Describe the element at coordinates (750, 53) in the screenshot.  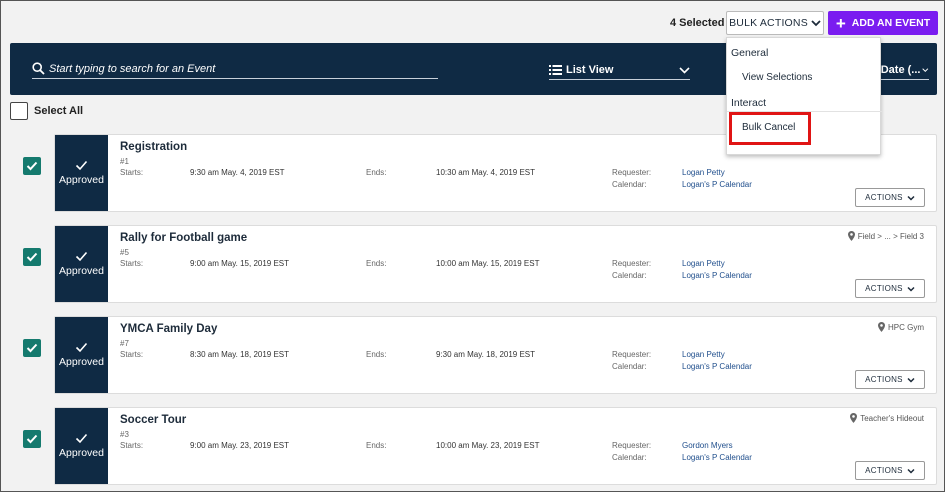
I see `menu-group-general: General` at that location.